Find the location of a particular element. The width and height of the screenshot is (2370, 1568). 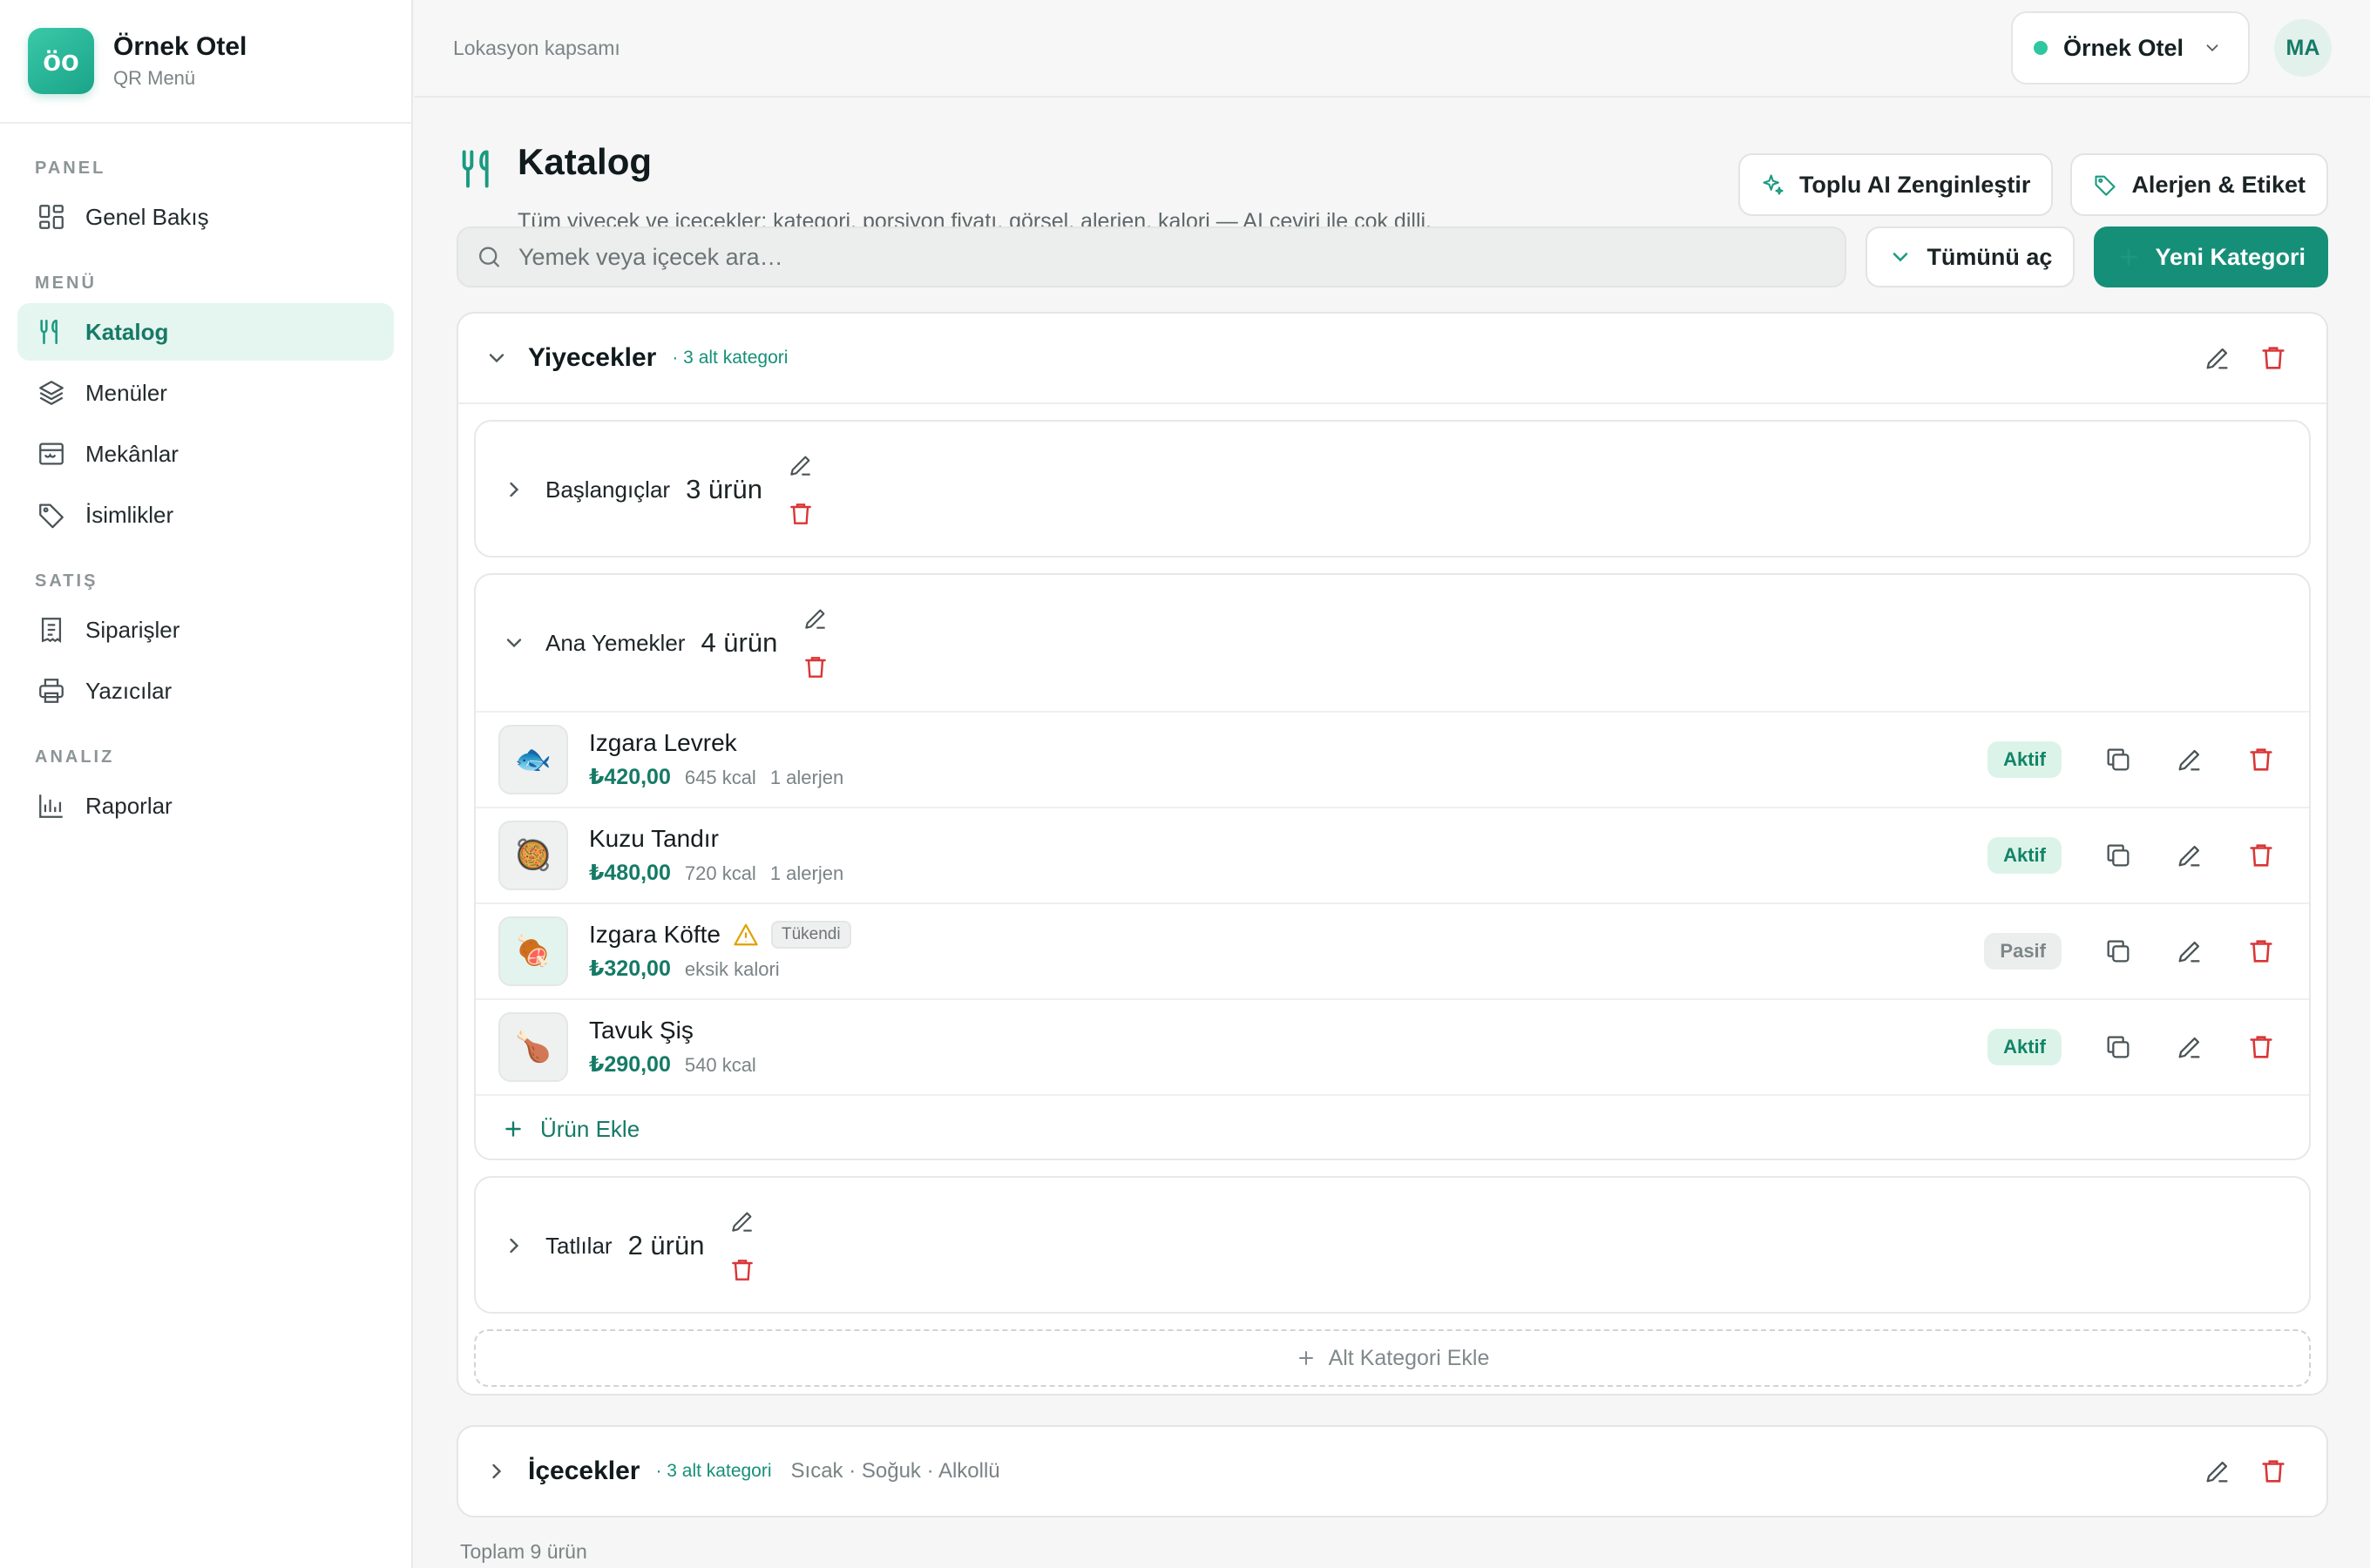

sidebar-item-venues: Mekânlar is located at coordinates (205, 454).